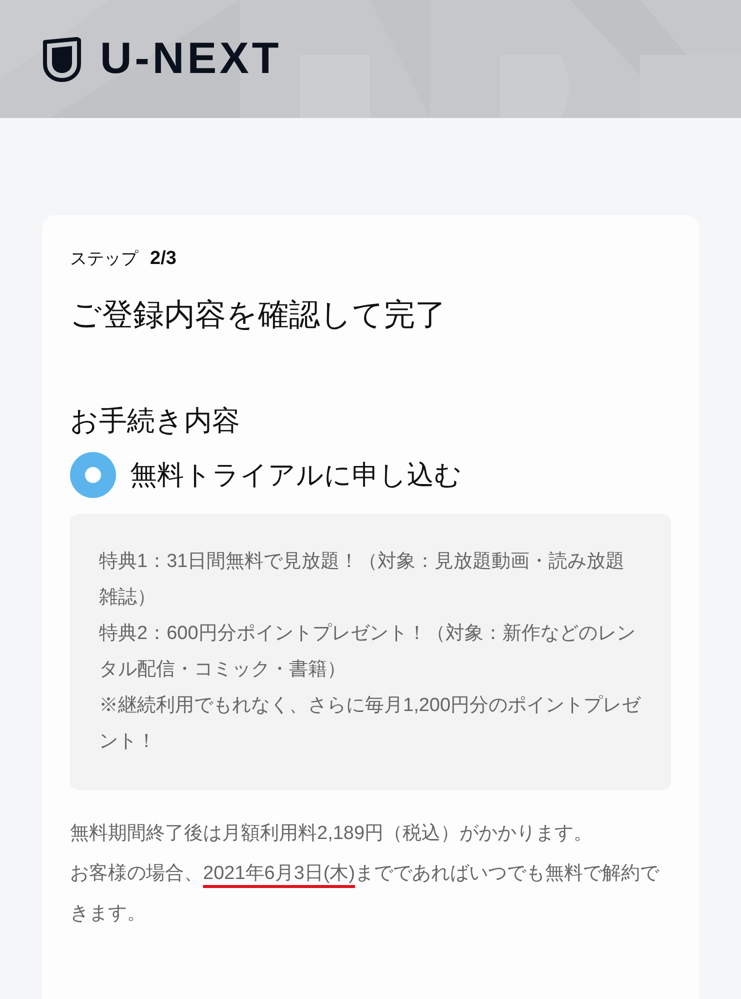 The width and height of the screenshot is (741, 999). I want to click on step-label: ステップ, so click(104, 259).